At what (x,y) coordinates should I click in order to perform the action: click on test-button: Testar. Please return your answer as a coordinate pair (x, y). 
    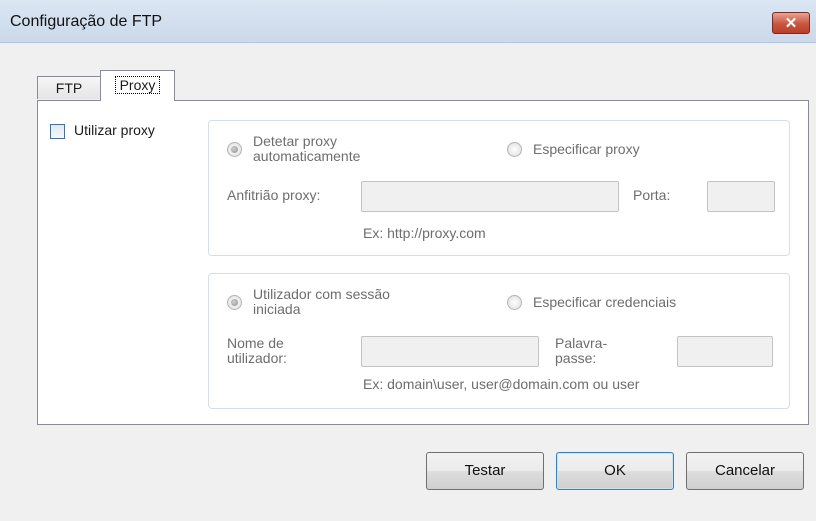
    Looking at the image, I should click on (485, 471).